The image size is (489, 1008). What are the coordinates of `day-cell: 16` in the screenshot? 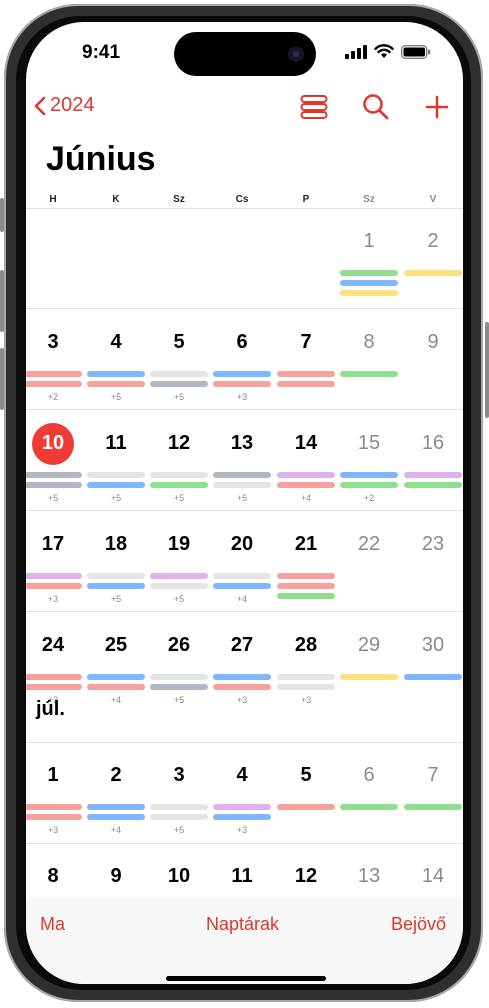 It's located at (432, 443).